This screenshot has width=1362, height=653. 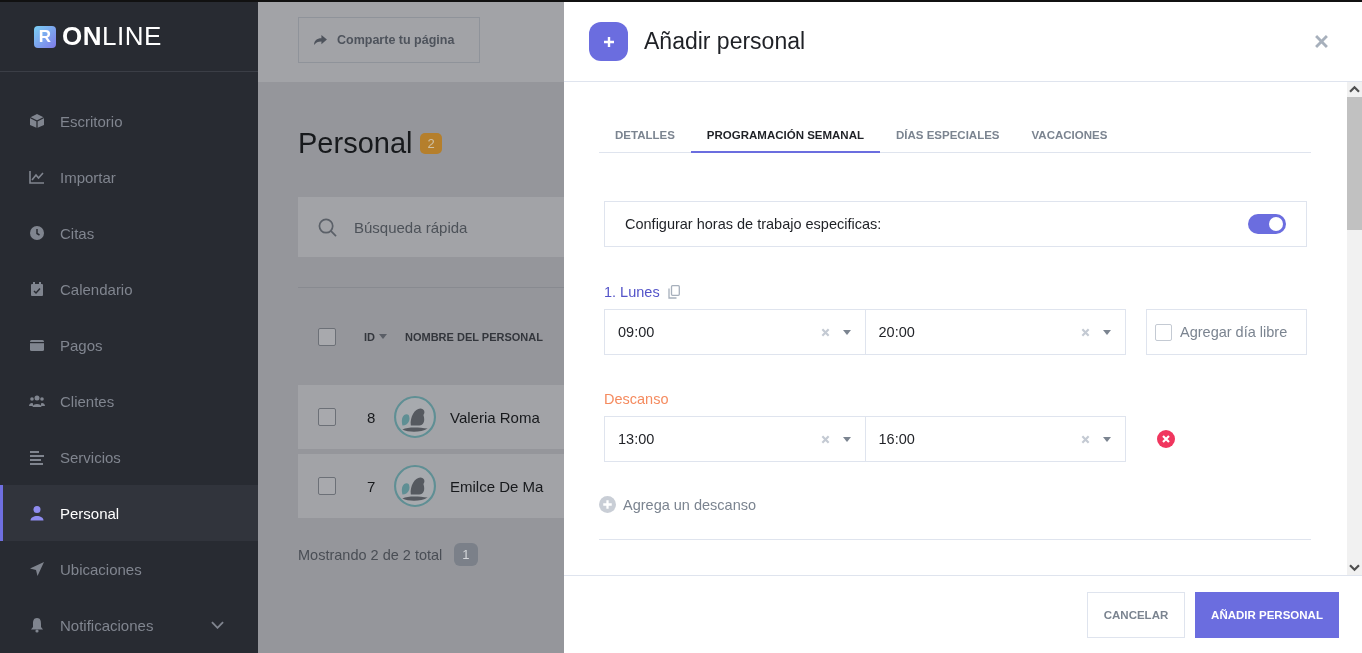 I want to click on list-icon, so click(x=37, y=457).